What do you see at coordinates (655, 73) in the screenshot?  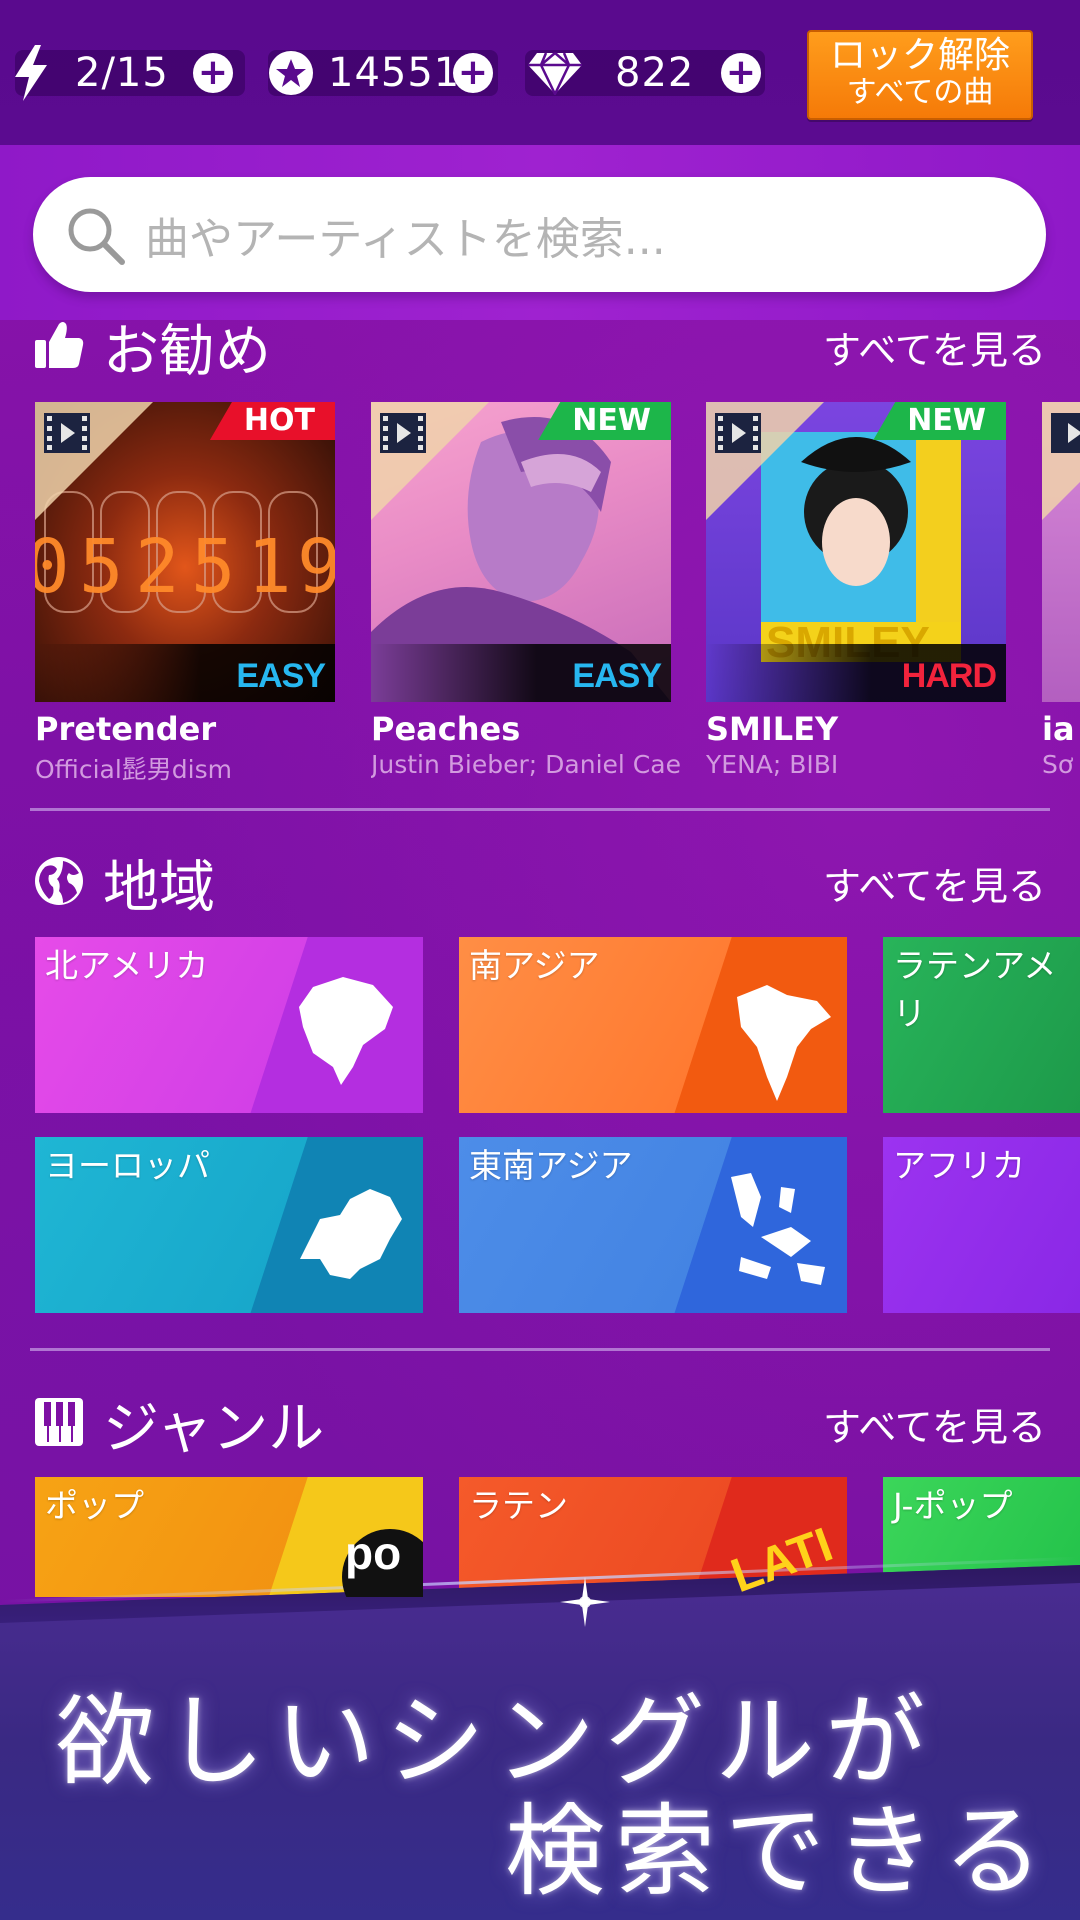 I see `gems-value: 822` at bounding box center [655, 73].